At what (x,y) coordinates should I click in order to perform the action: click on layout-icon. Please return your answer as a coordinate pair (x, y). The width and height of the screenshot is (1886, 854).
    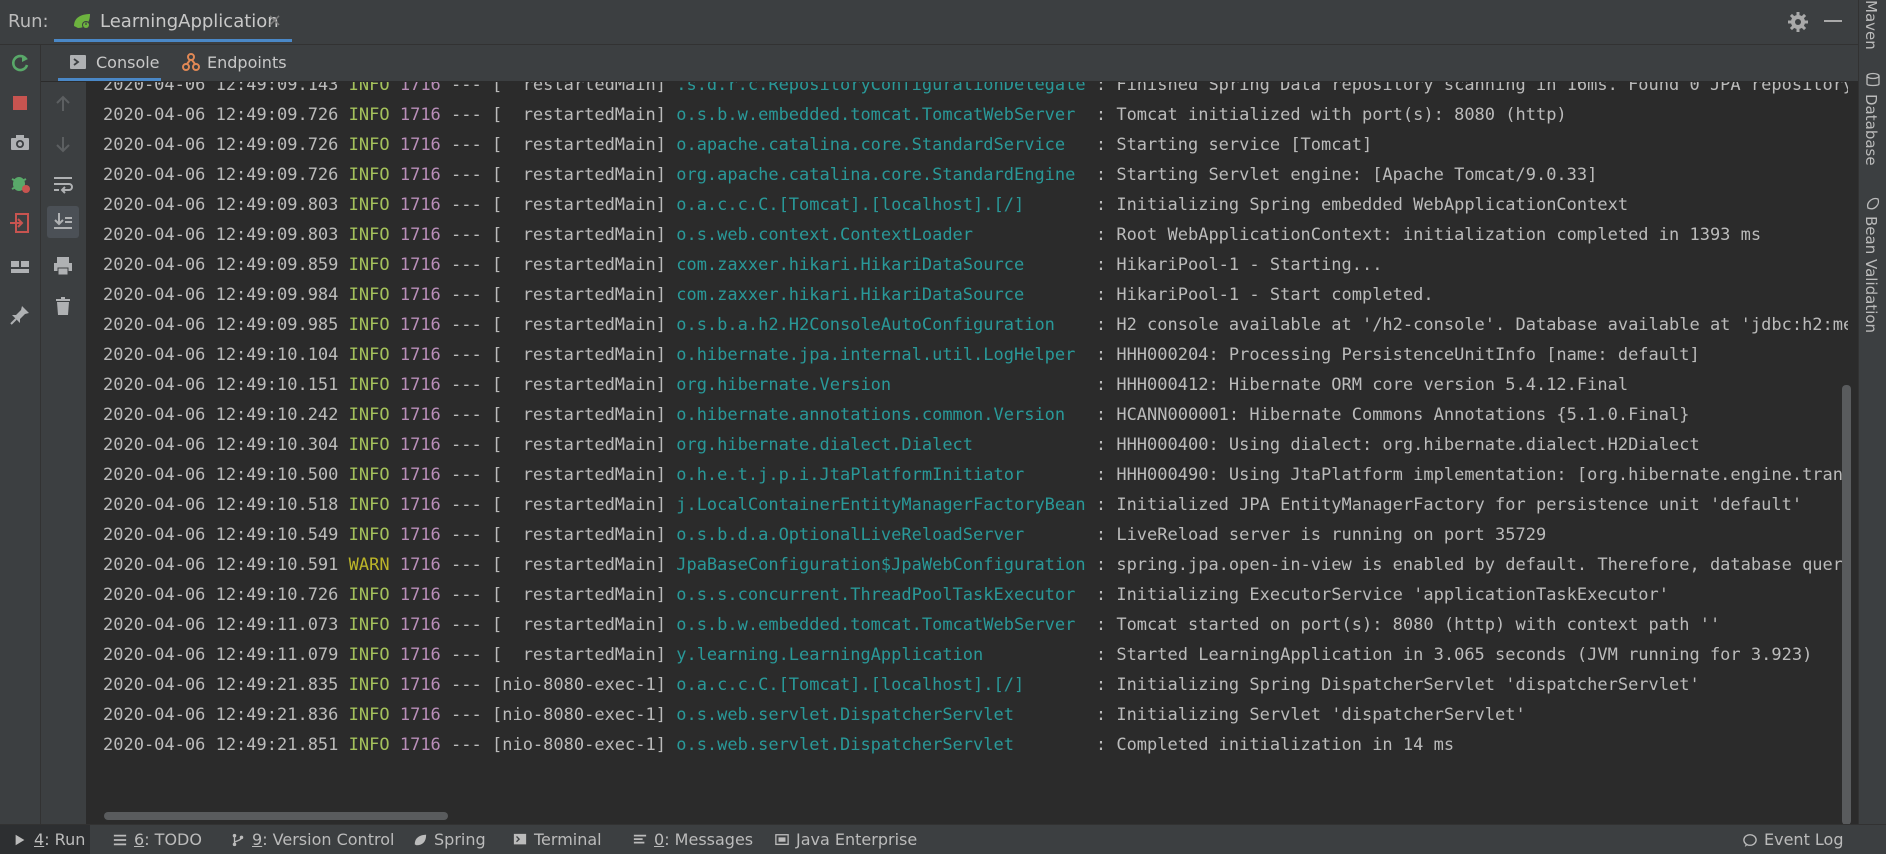
    Looking at the image, I should click on (20, 267).